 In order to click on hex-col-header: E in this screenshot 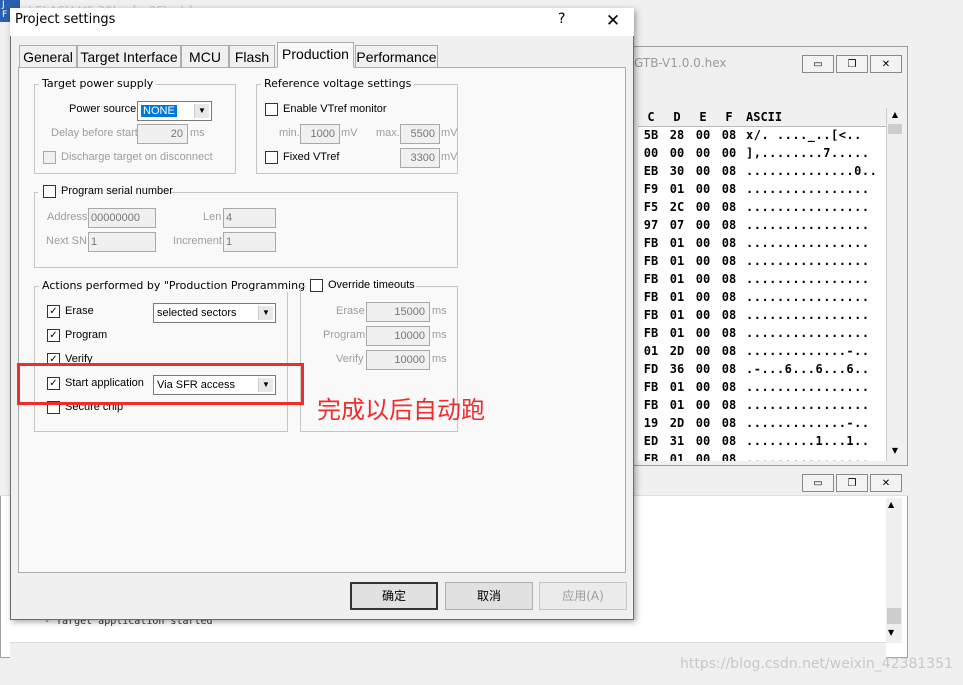, I will do `click(703, 117)`.